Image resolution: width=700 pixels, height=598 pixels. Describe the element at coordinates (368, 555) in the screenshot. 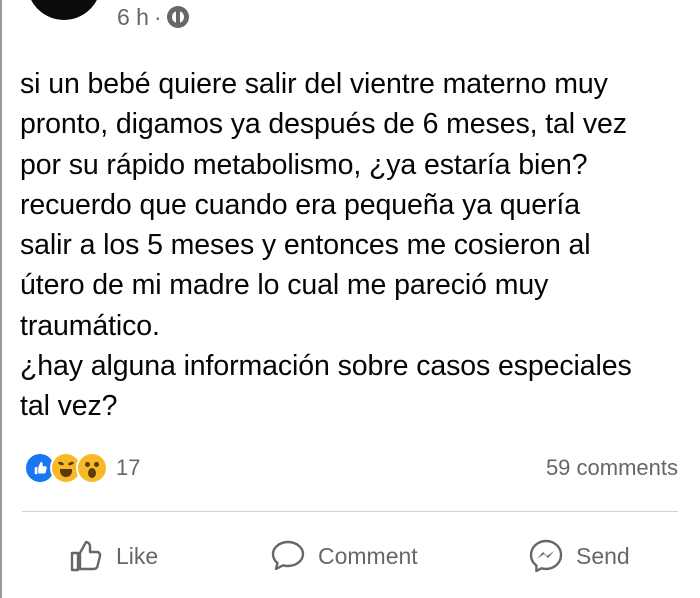

I see `comment-label: Comment` at that location.